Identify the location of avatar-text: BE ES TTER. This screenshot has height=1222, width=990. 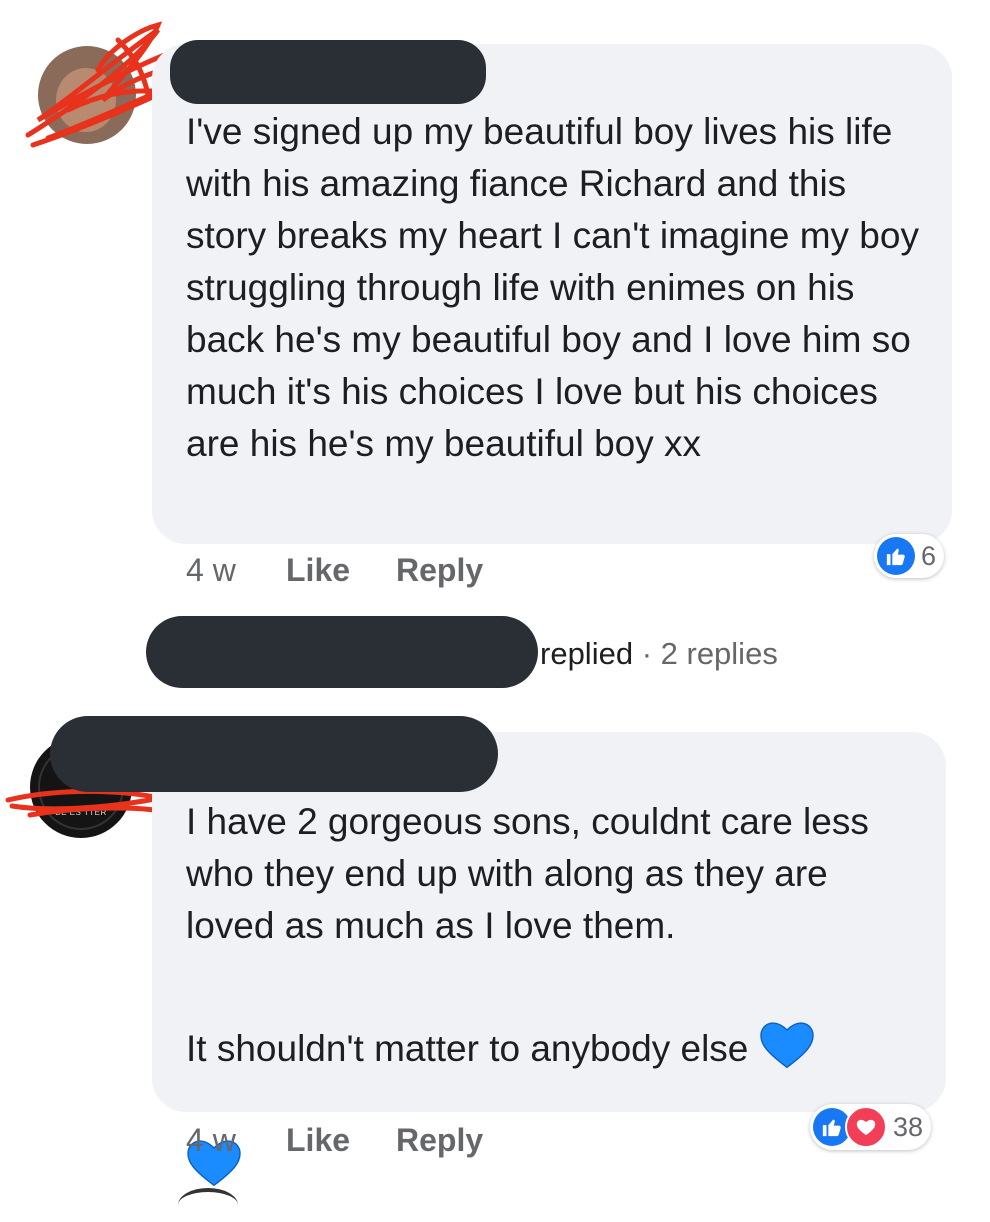
(81, 812).